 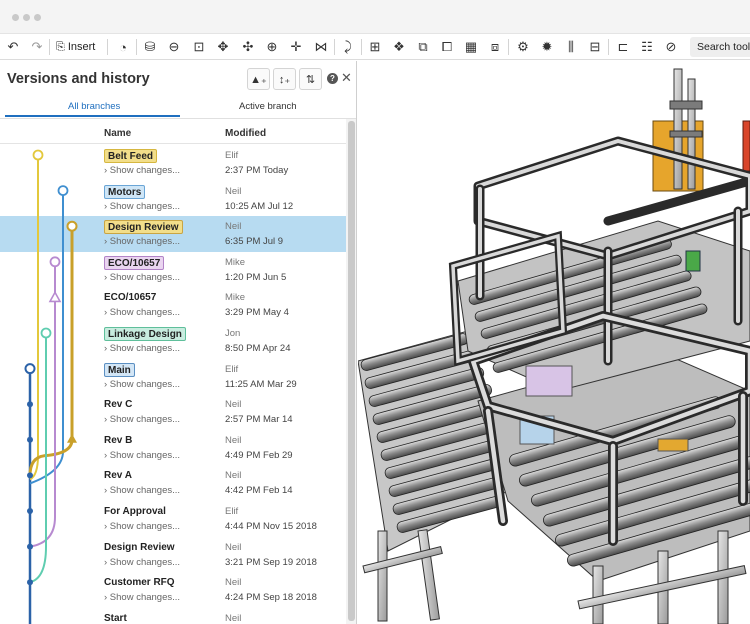 What do you see at coordinates (547, 47) in the screenshot?
I see `gear-settings-icon: ✹` at bounding box center [547, 47].